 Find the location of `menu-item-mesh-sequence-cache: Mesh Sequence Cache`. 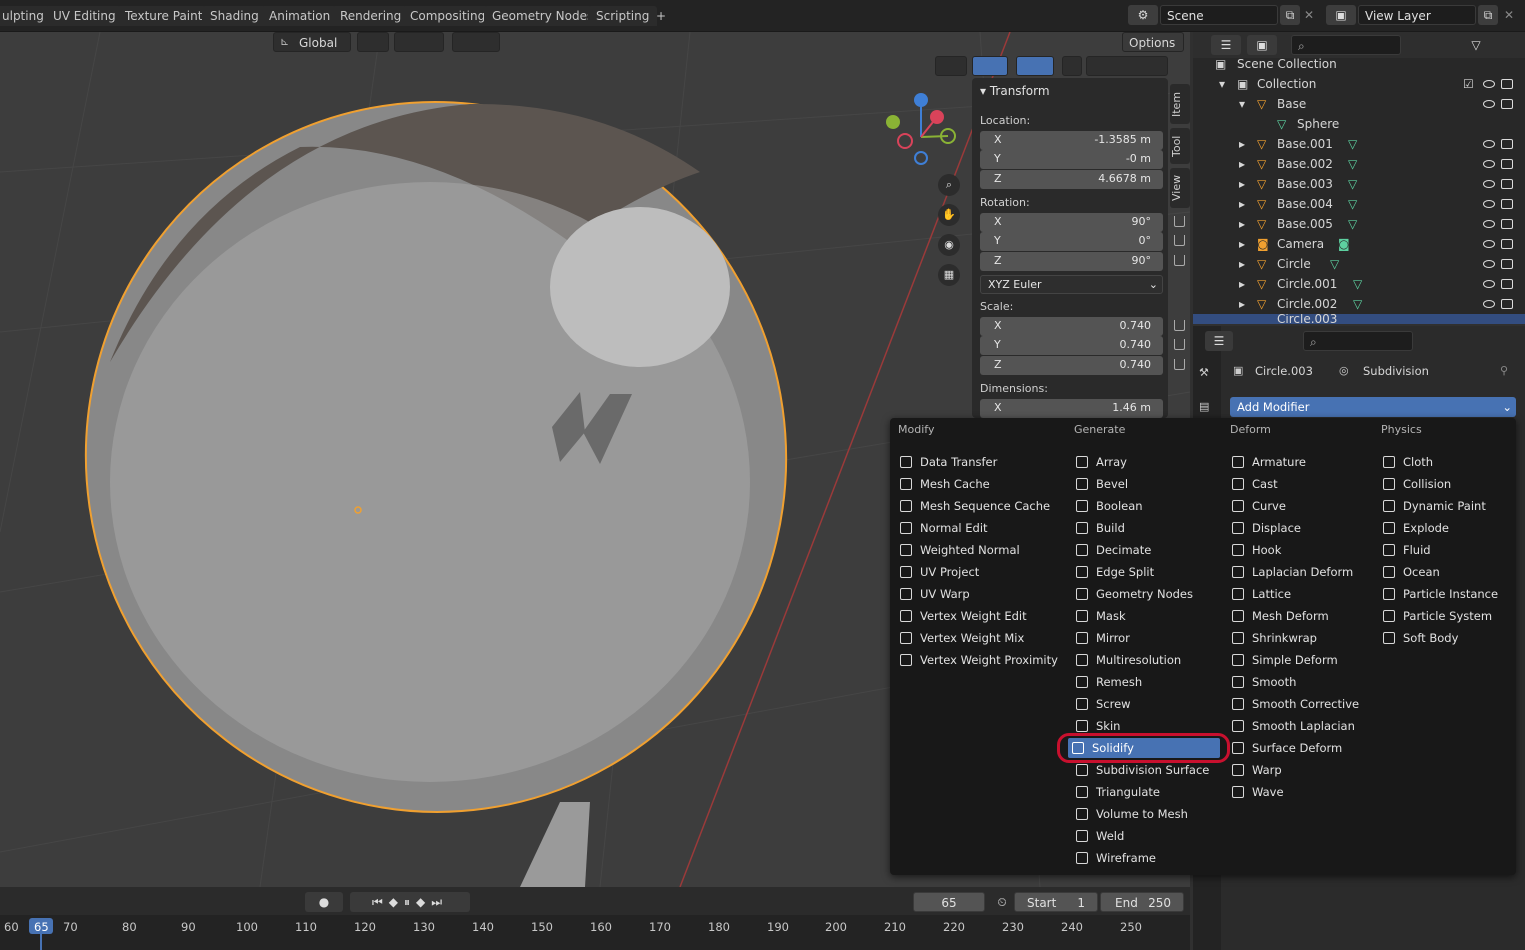

menu-item-mesh-sequence-cache: Mesh Sequence Cache is located at coordinates (973, 506).